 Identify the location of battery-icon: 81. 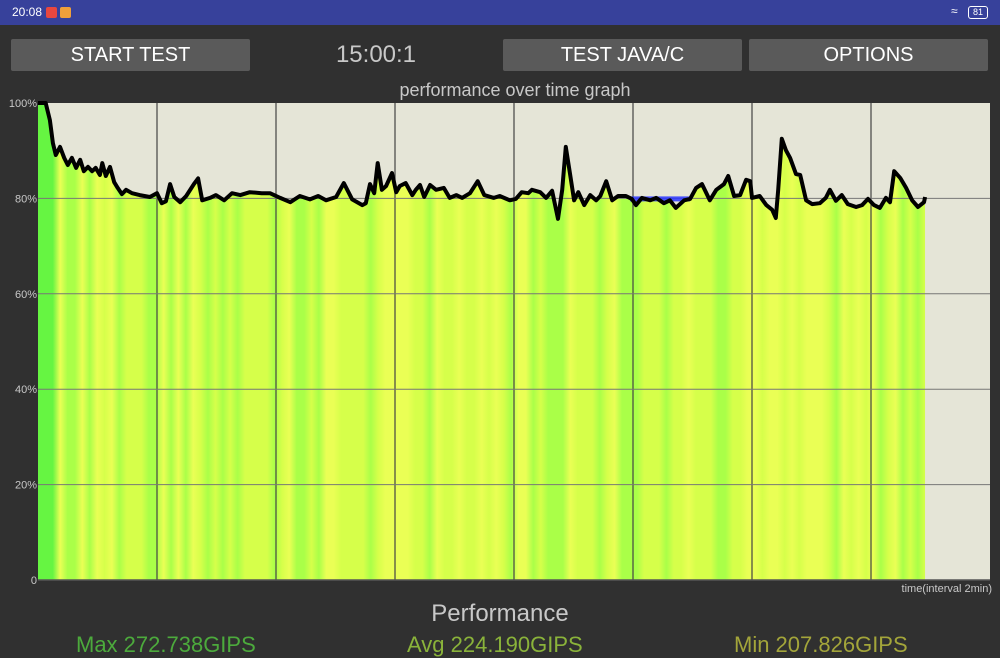
(978, 12).